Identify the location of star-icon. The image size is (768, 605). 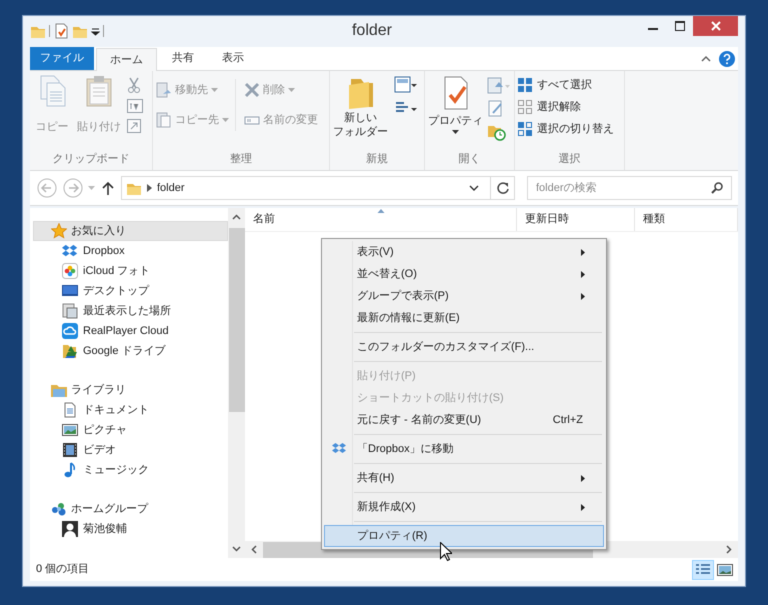
(59, 231).